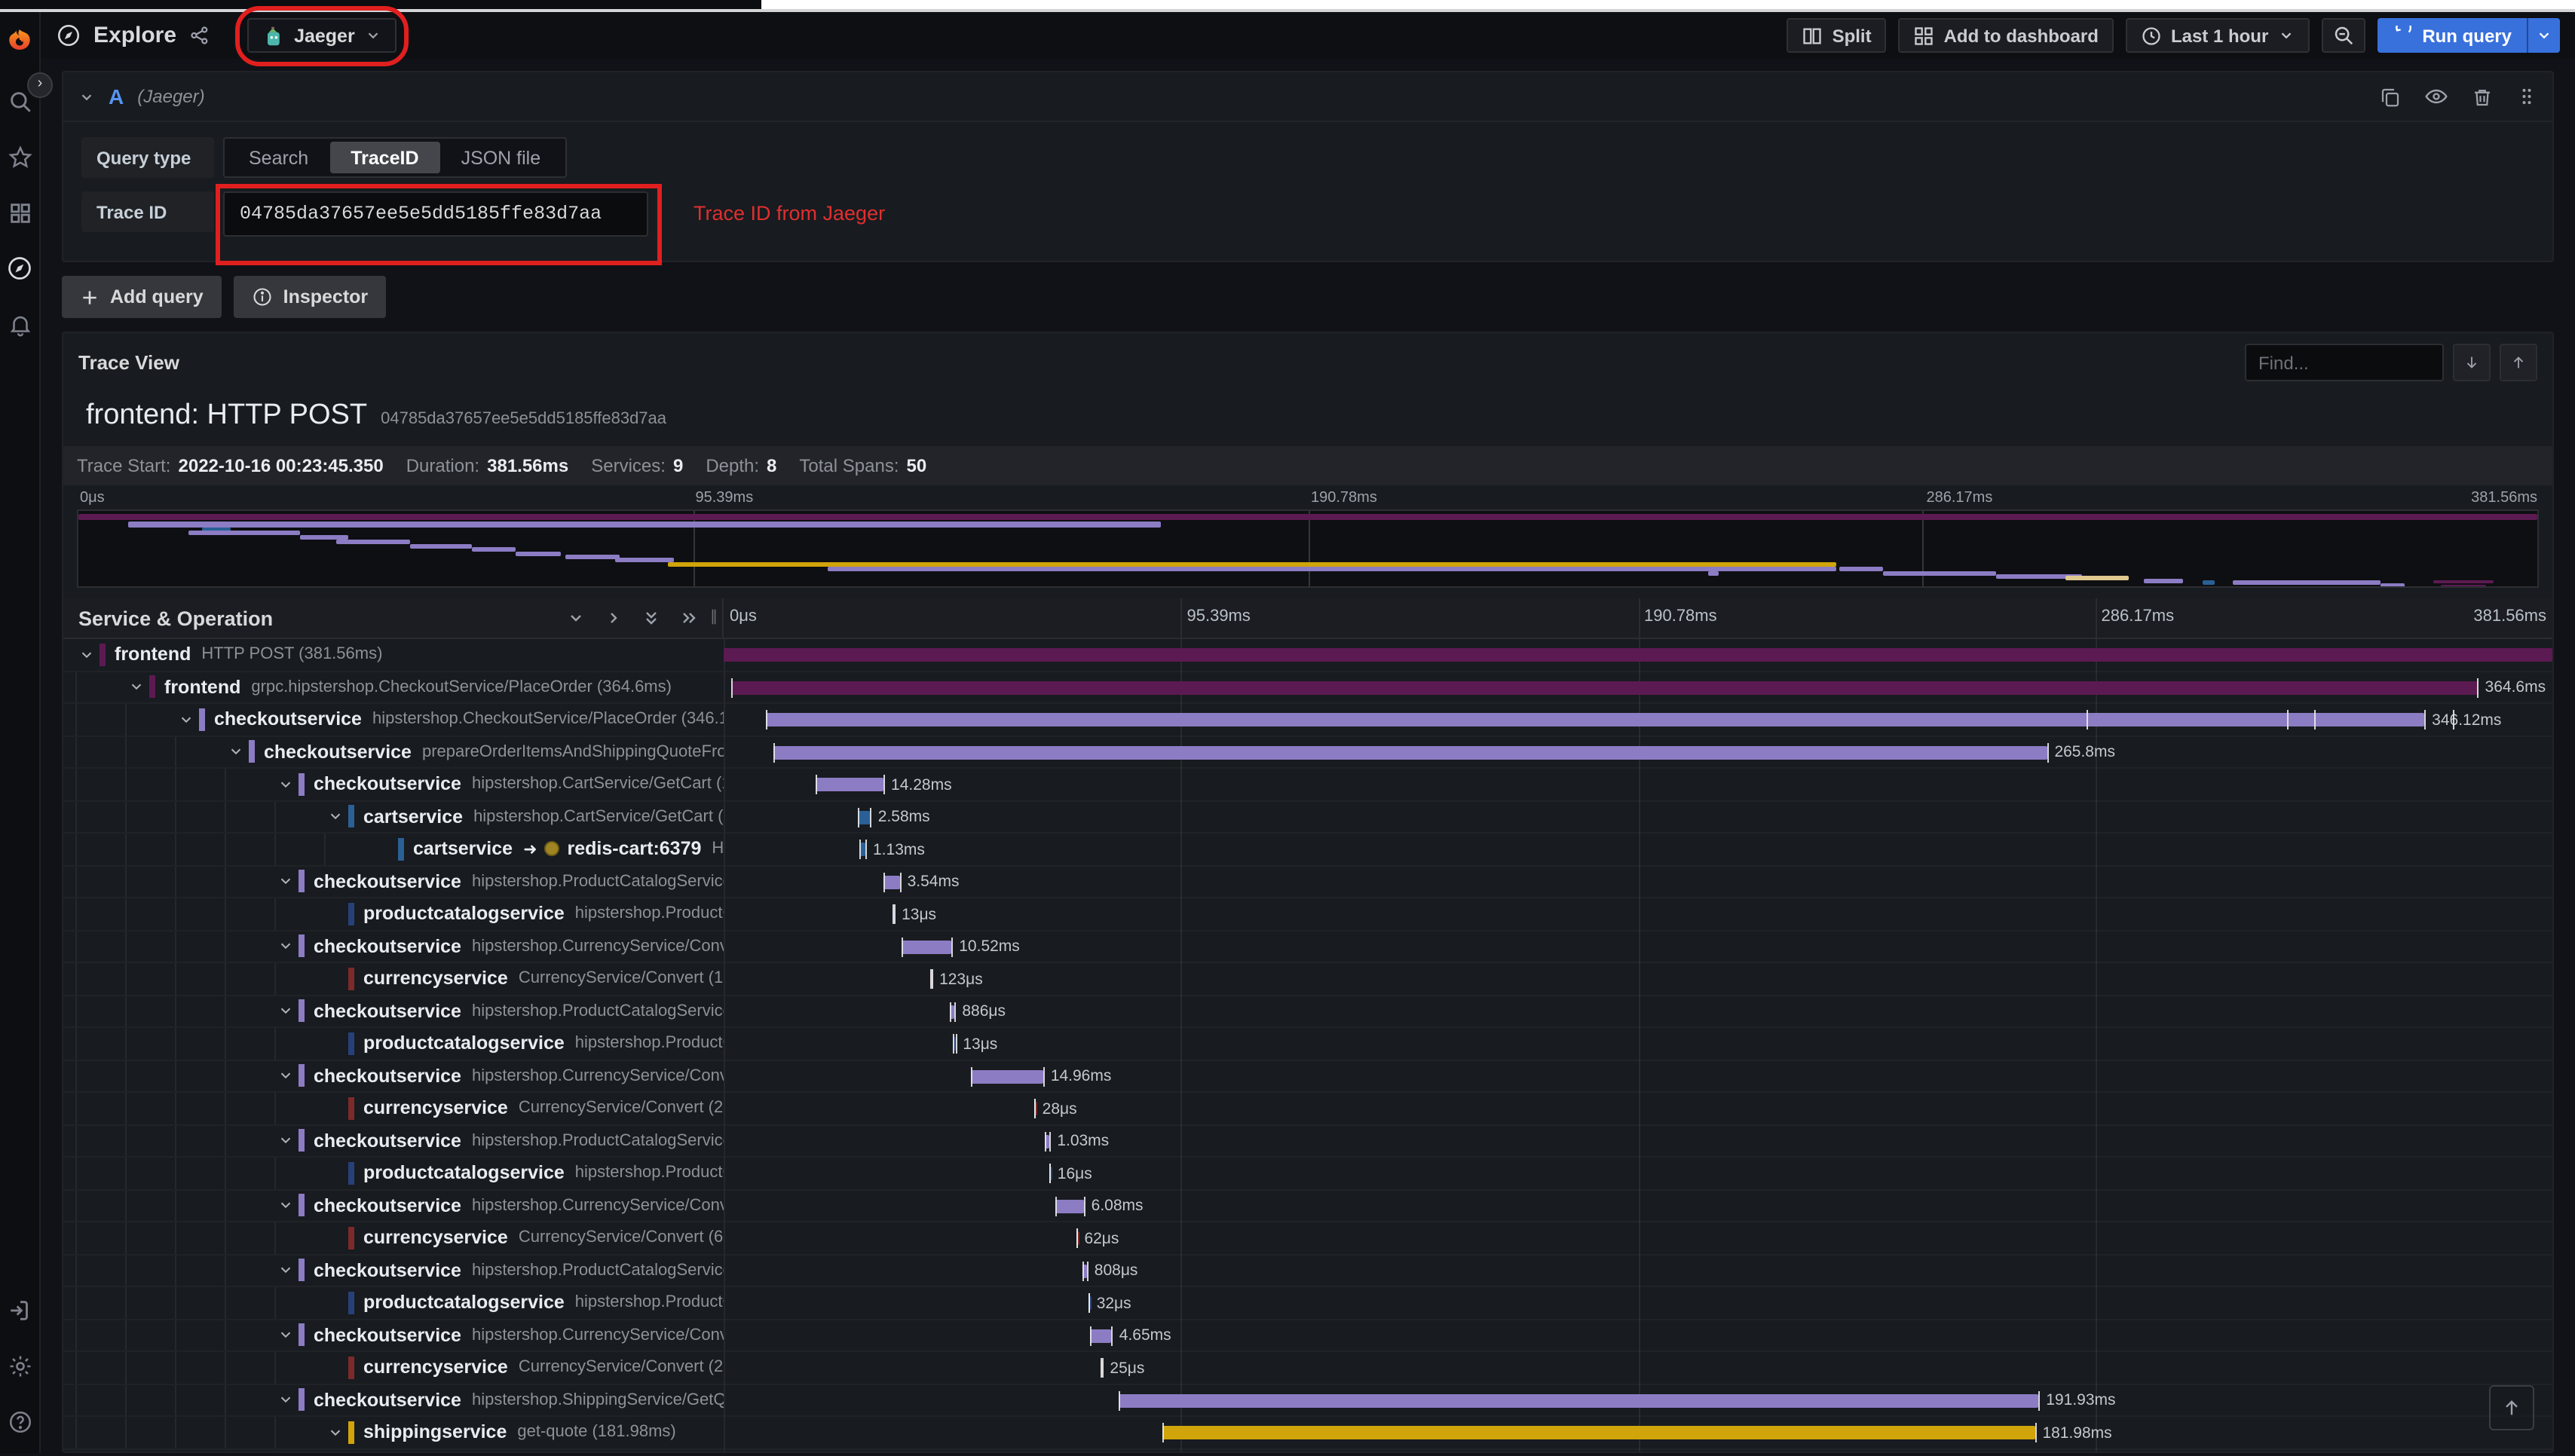  I want to click on zoom-out-button, so click(2343, 35).